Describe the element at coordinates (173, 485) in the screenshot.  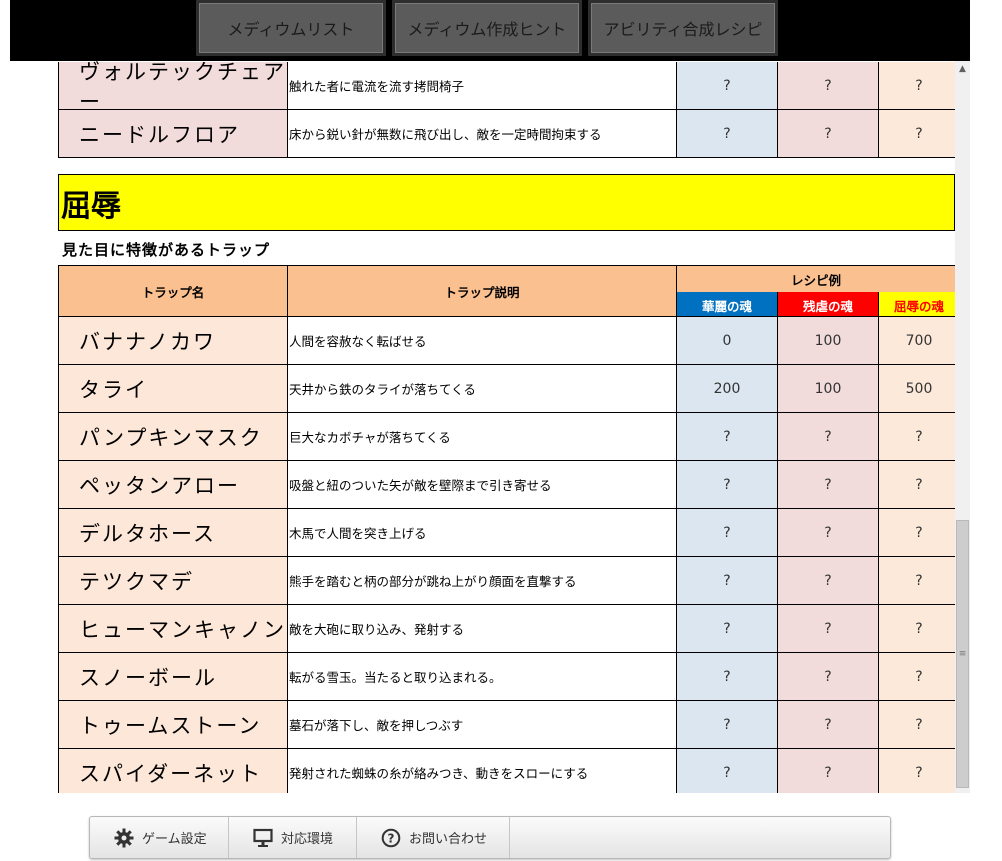
I see `trap-name: ペッタンアロー` at that location.